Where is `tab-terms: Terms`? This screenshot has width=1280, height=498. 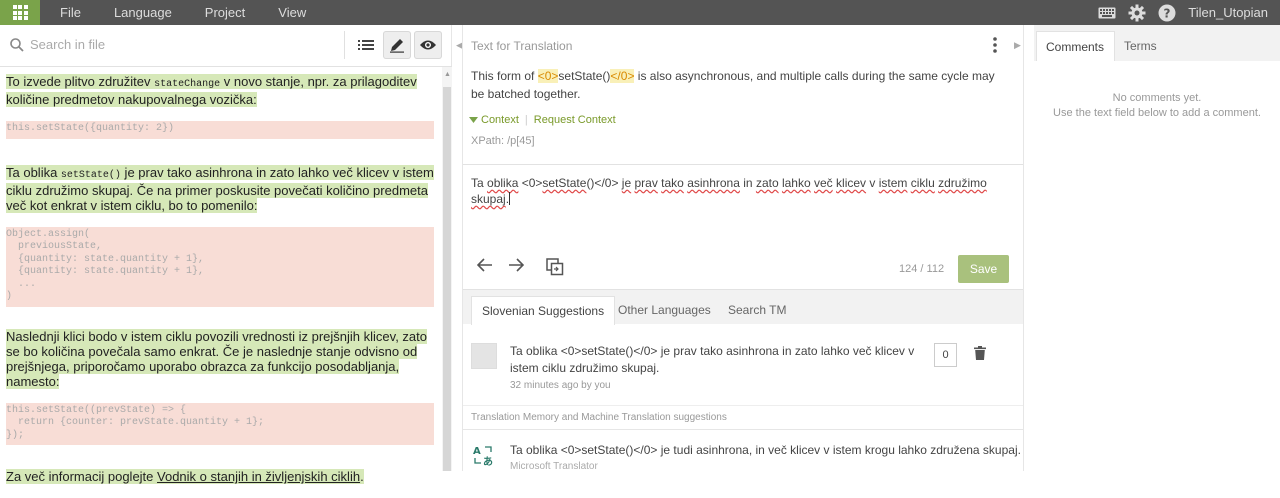 tab-terms: Terms is located at coordinates (1141, 46).